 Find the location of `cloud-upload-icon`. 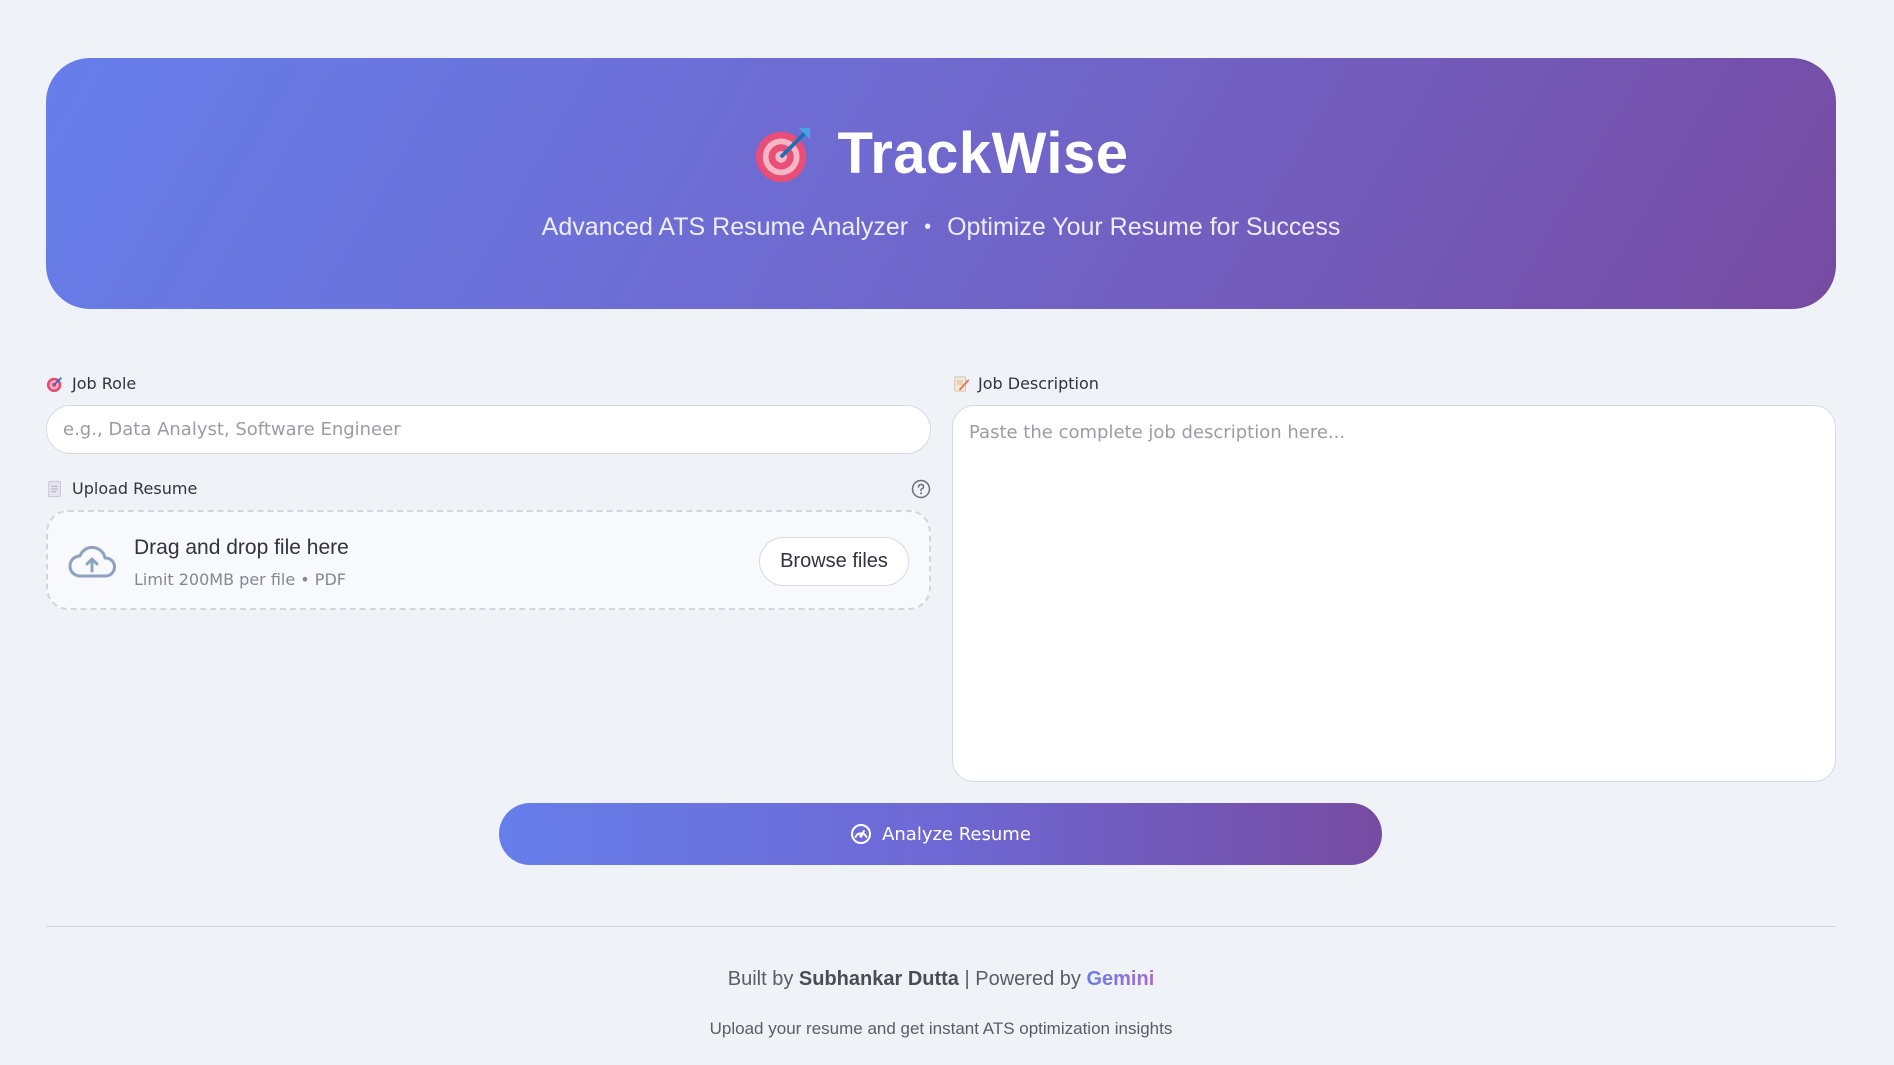

cloud-upload-icon is located at coordinates (92, 561).